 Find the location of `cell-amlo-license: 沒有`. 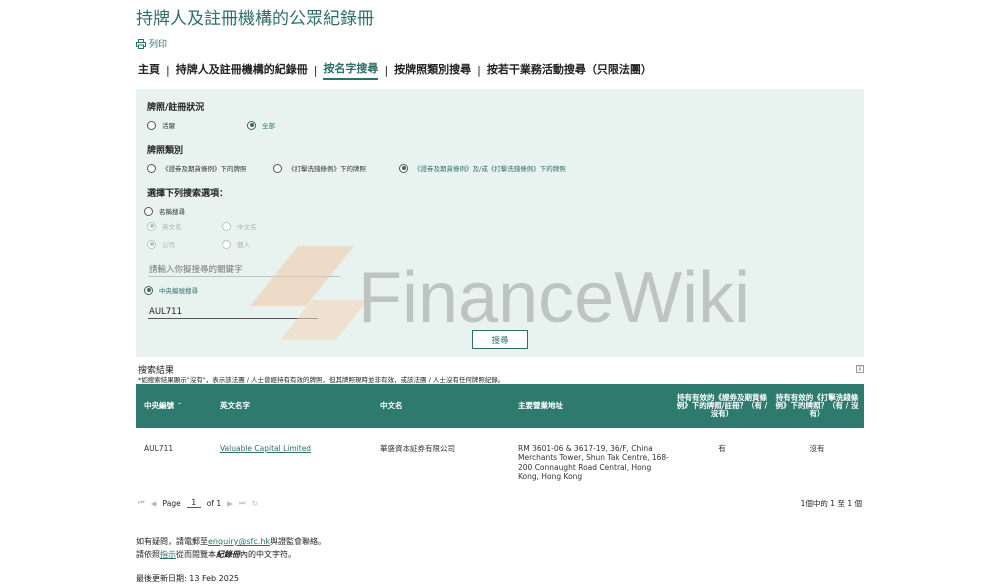

cell-amlo-license: 沒有 is located at coordinates (817, 448).